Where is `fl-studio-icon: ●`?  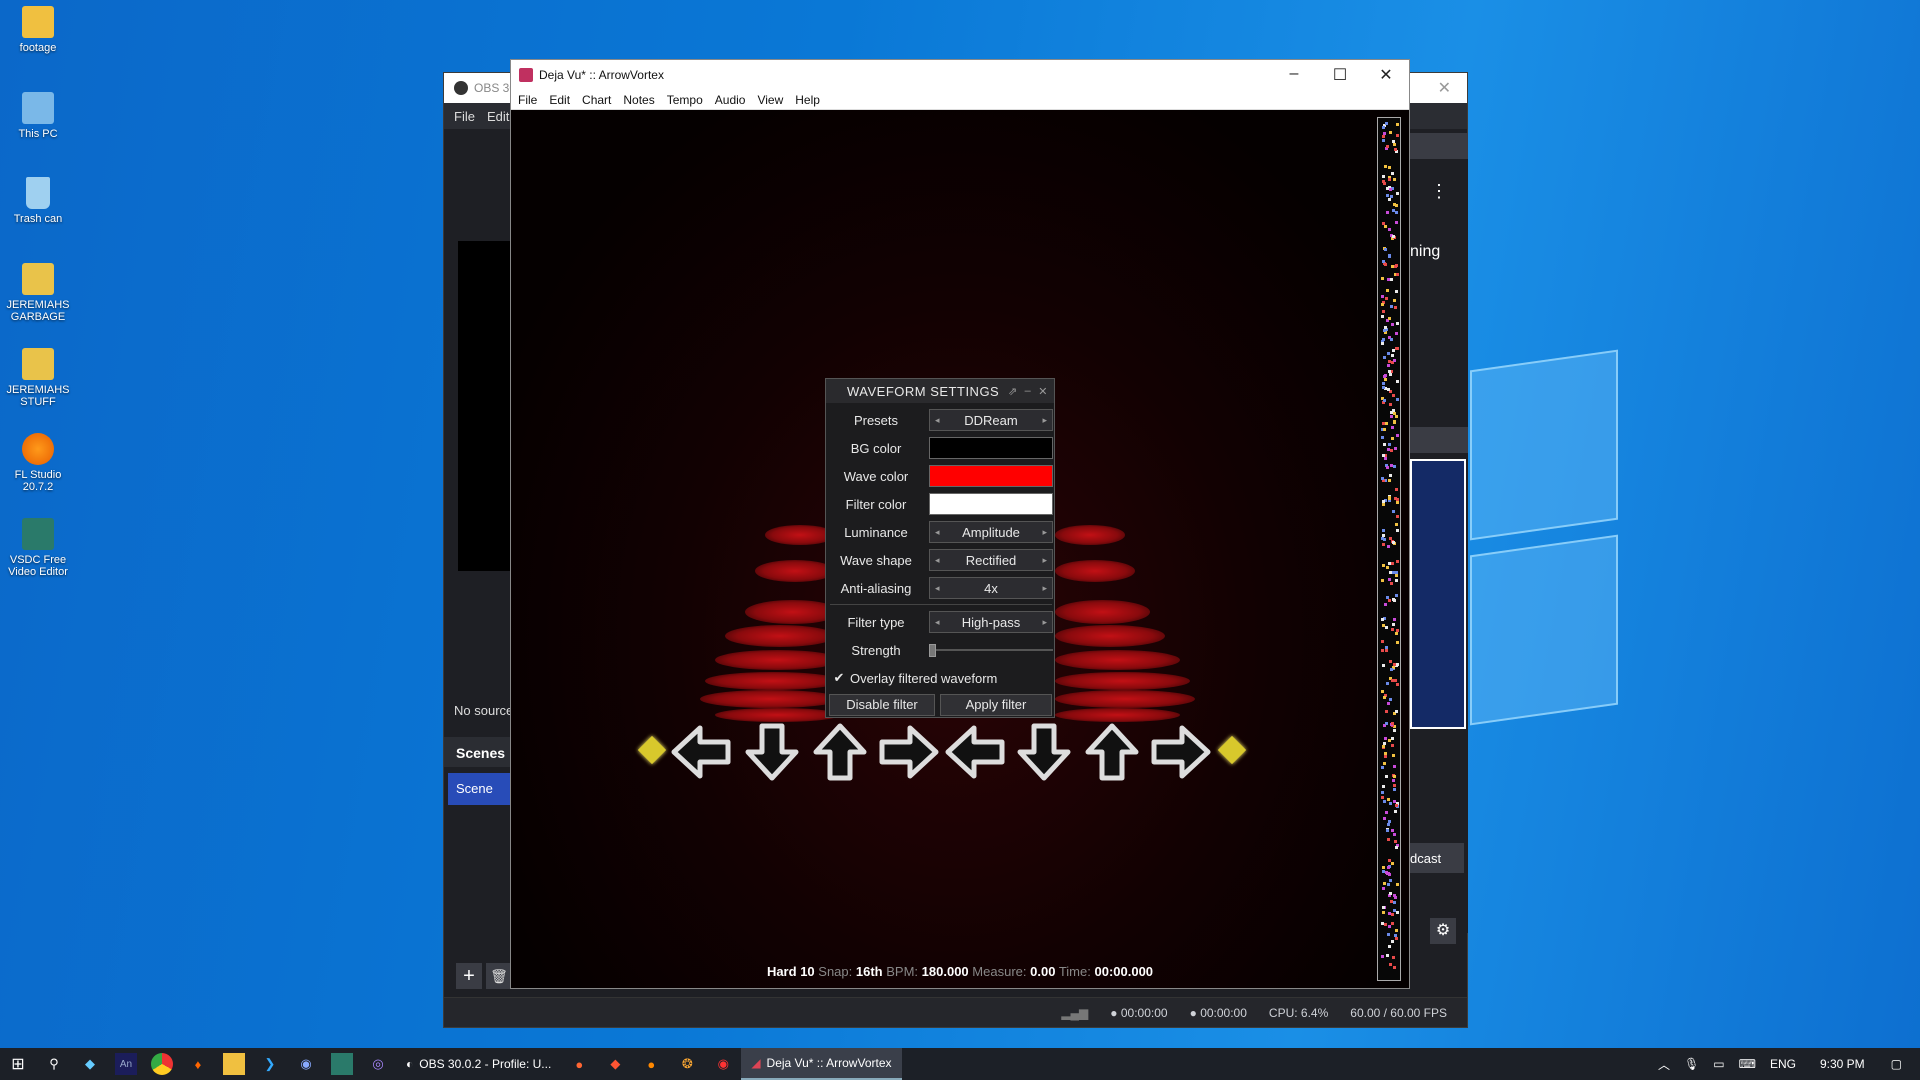 fl-studio-icon: ● is located at coordinates (579, 1064).